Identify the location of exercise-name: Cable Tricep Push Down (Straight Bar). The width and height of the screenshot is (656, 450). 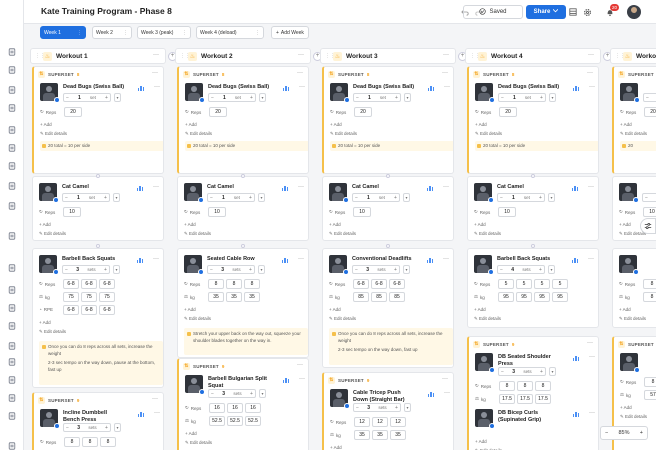
(383, 396).